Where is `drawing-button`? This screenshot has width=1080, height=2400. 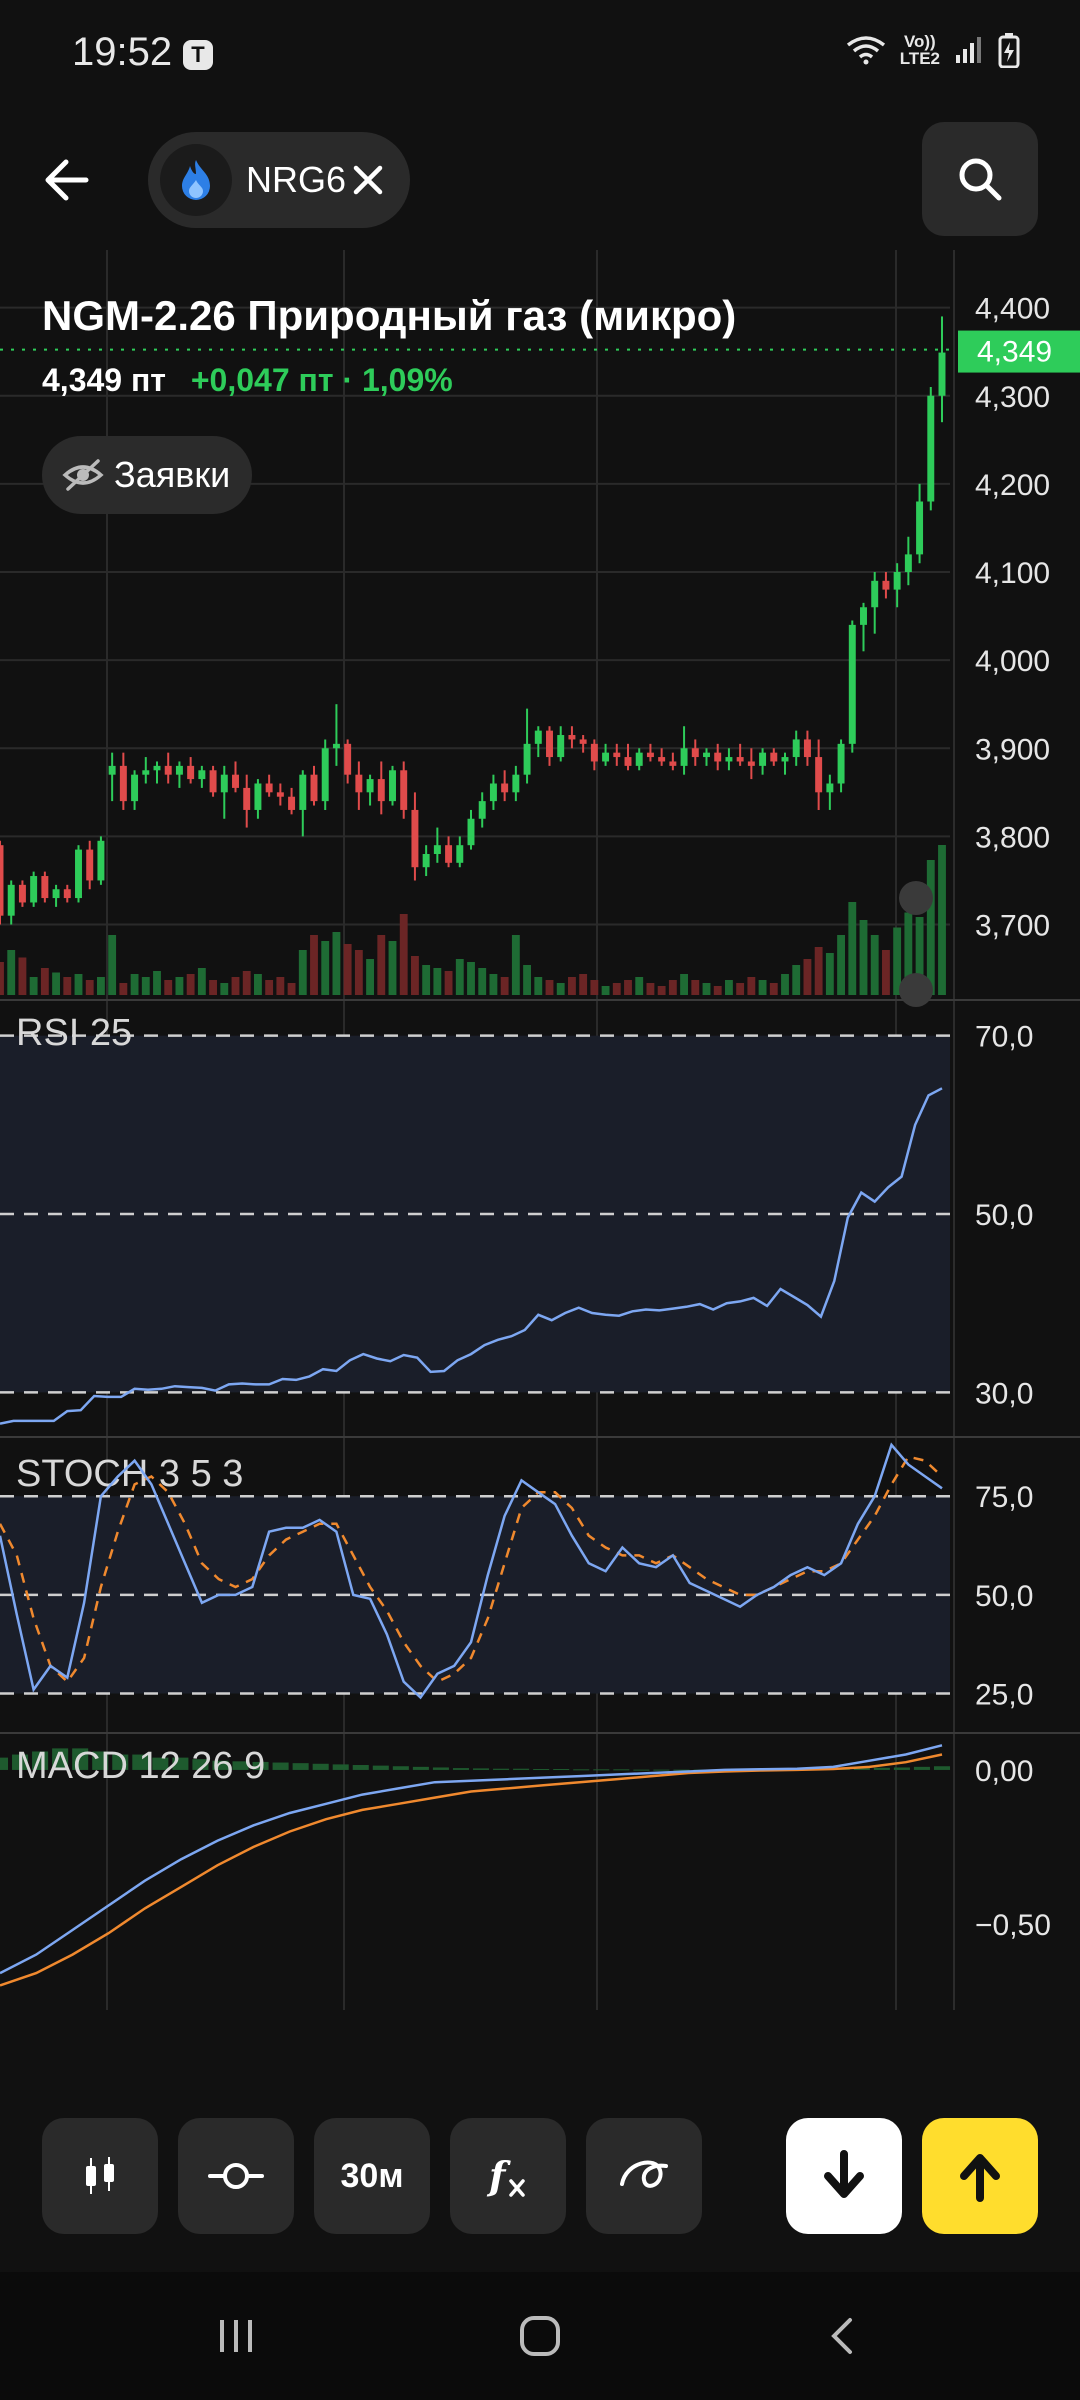
drawing-button is located at coordinates (644, 2176).